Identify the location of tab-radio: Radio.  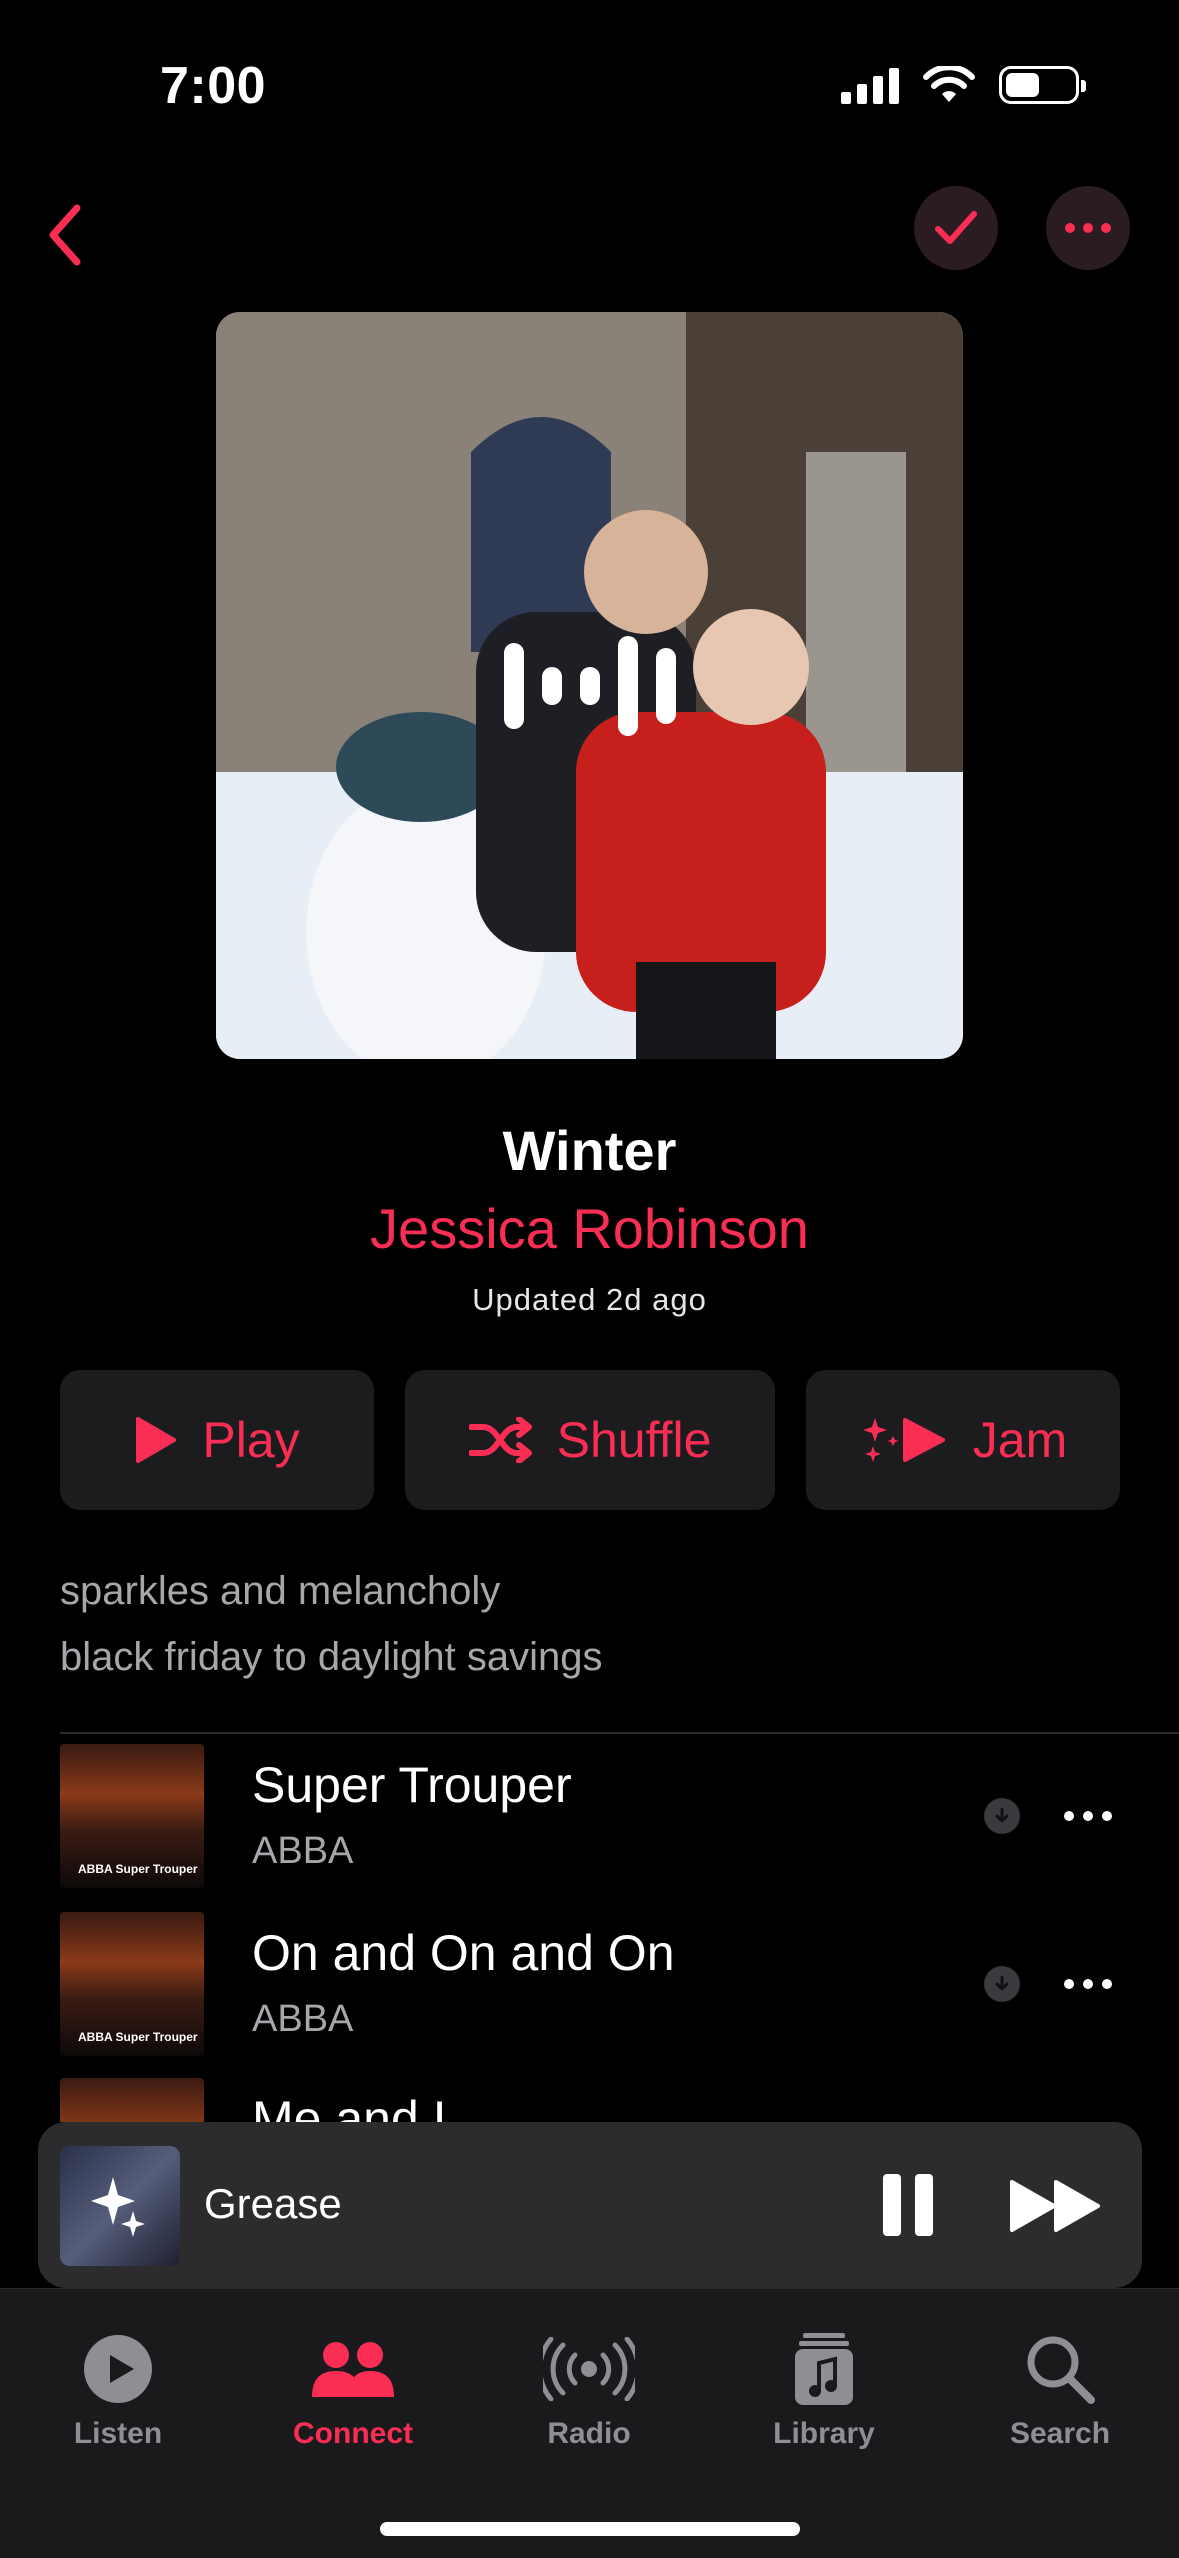
(589, 2390).